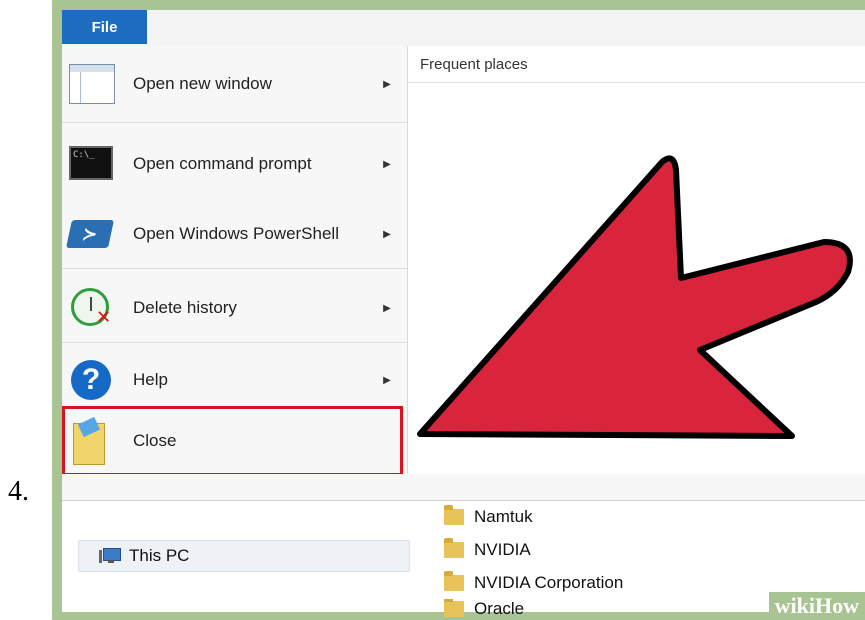 The height and width of the screenshot is (620, 865). What do you see at coordinates (18, 491) in the screenshot?
I see `step-number: 4.` at bounding box center [18, 491].